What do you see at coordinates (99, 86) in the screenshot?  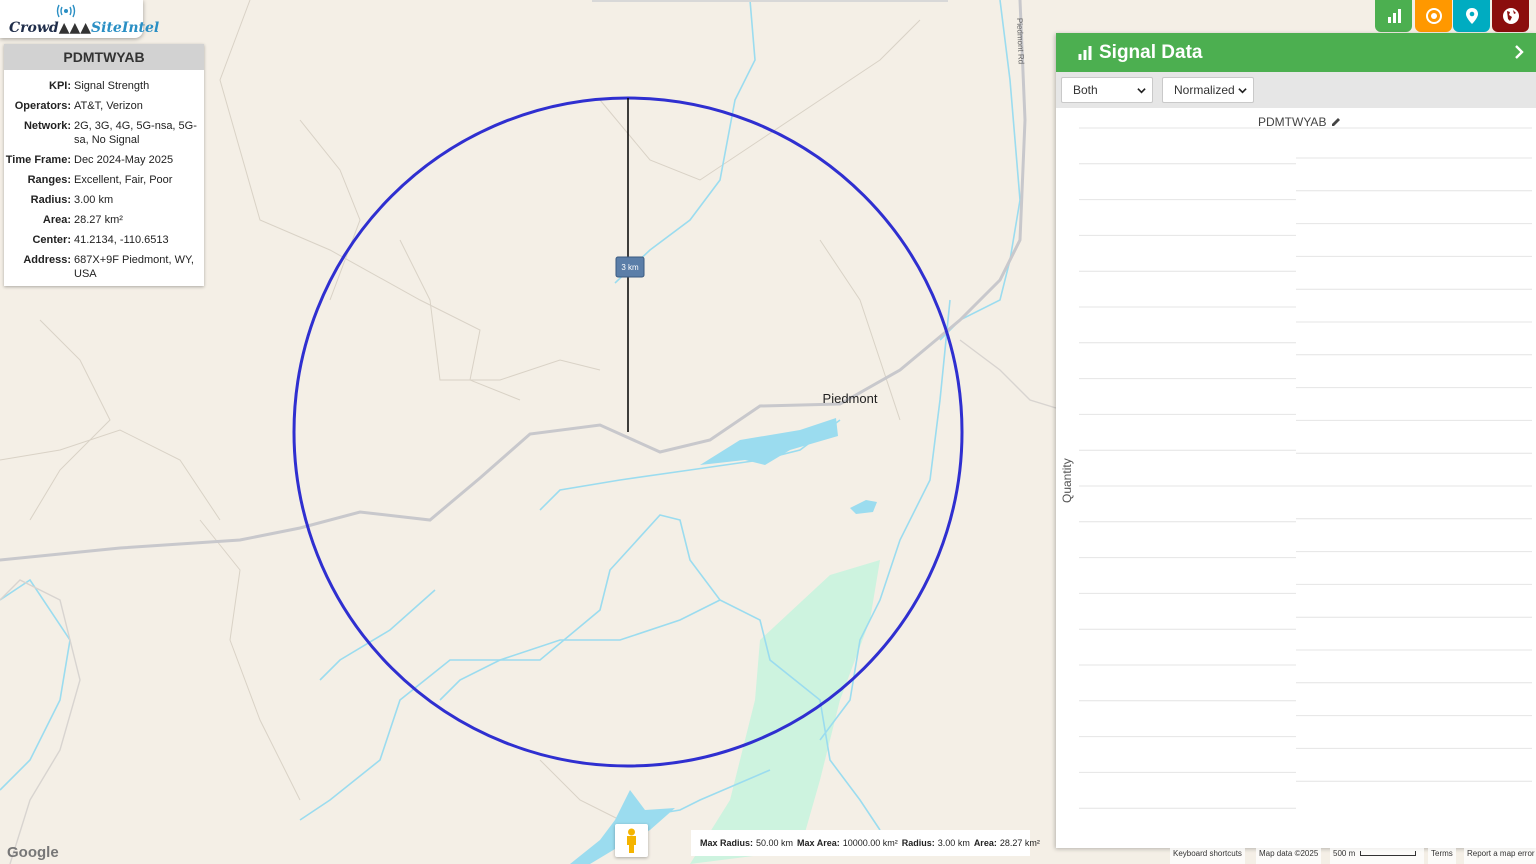 I see `info-row-kpi: KPI: Signal Strength` at bounding box center [99, 86].